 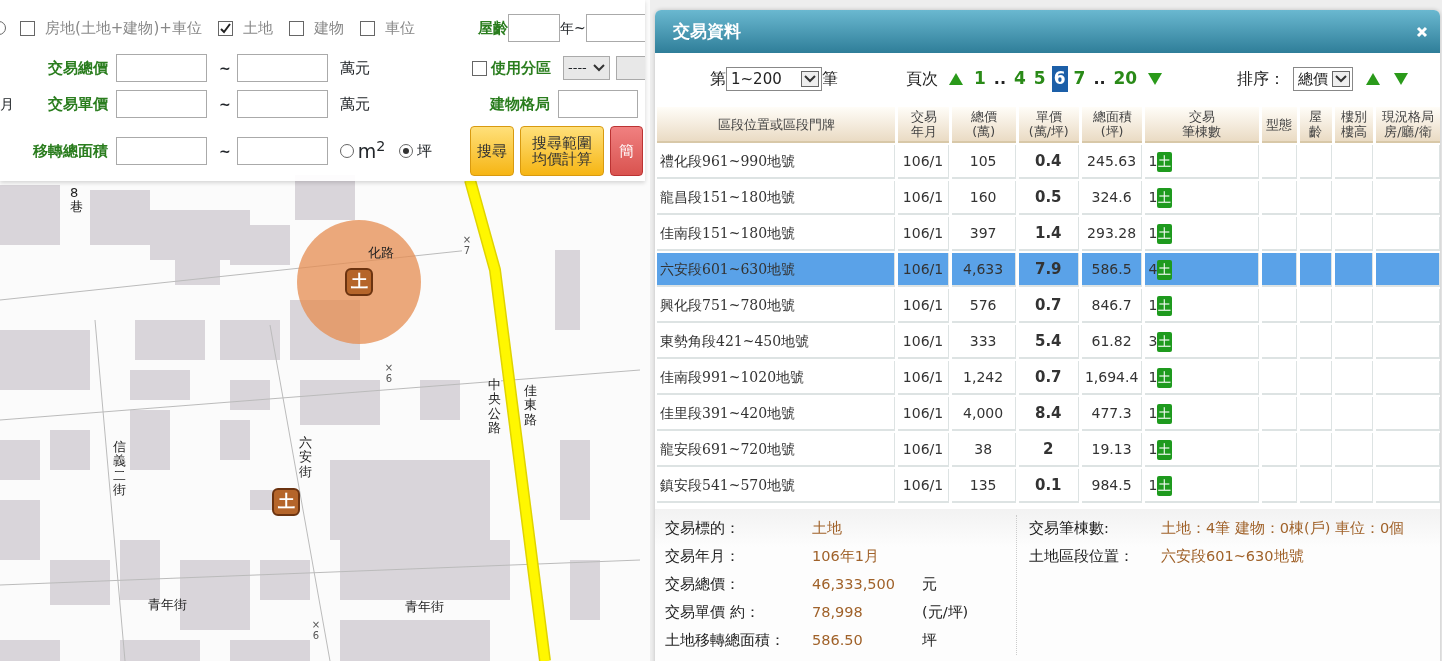 I want to click on table-cell: 0.1, so click(x=1048, y=486).